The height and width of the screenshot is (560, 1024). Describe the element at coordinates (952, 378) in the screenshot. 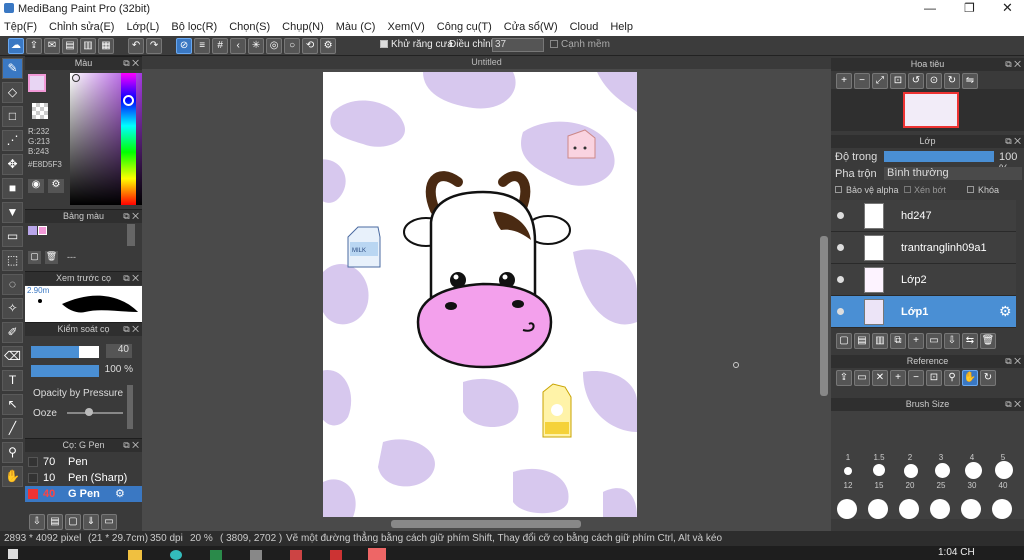

I see `reference-eyedropper-icon: ⚲` at that location.